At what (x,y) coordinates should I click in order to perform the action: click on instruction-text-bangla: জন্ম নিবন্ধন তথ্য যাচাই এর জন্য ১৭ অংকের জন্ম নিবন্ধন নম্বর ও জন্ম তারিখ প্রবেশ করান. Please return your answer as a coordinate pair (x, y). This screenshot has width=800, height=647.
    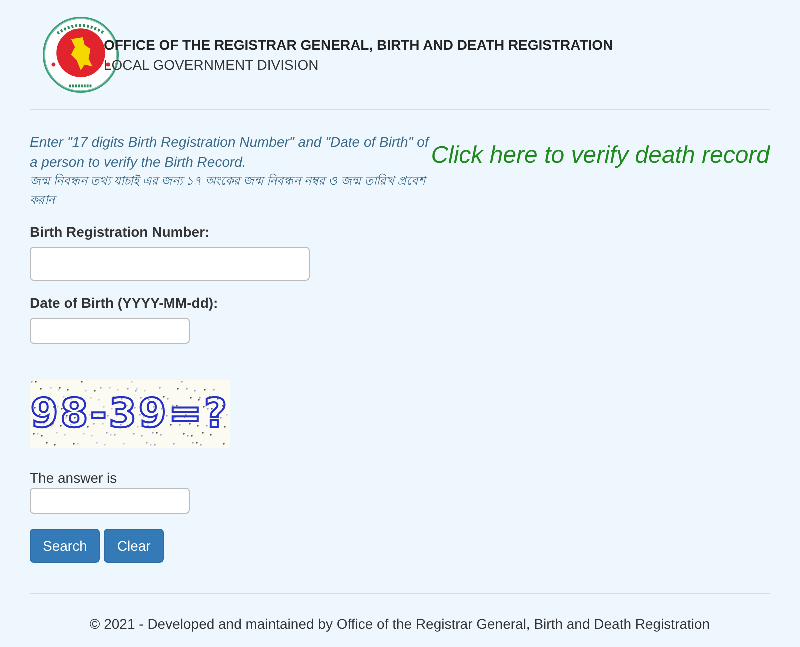
    Looking at the image, I should click on (229, 190).